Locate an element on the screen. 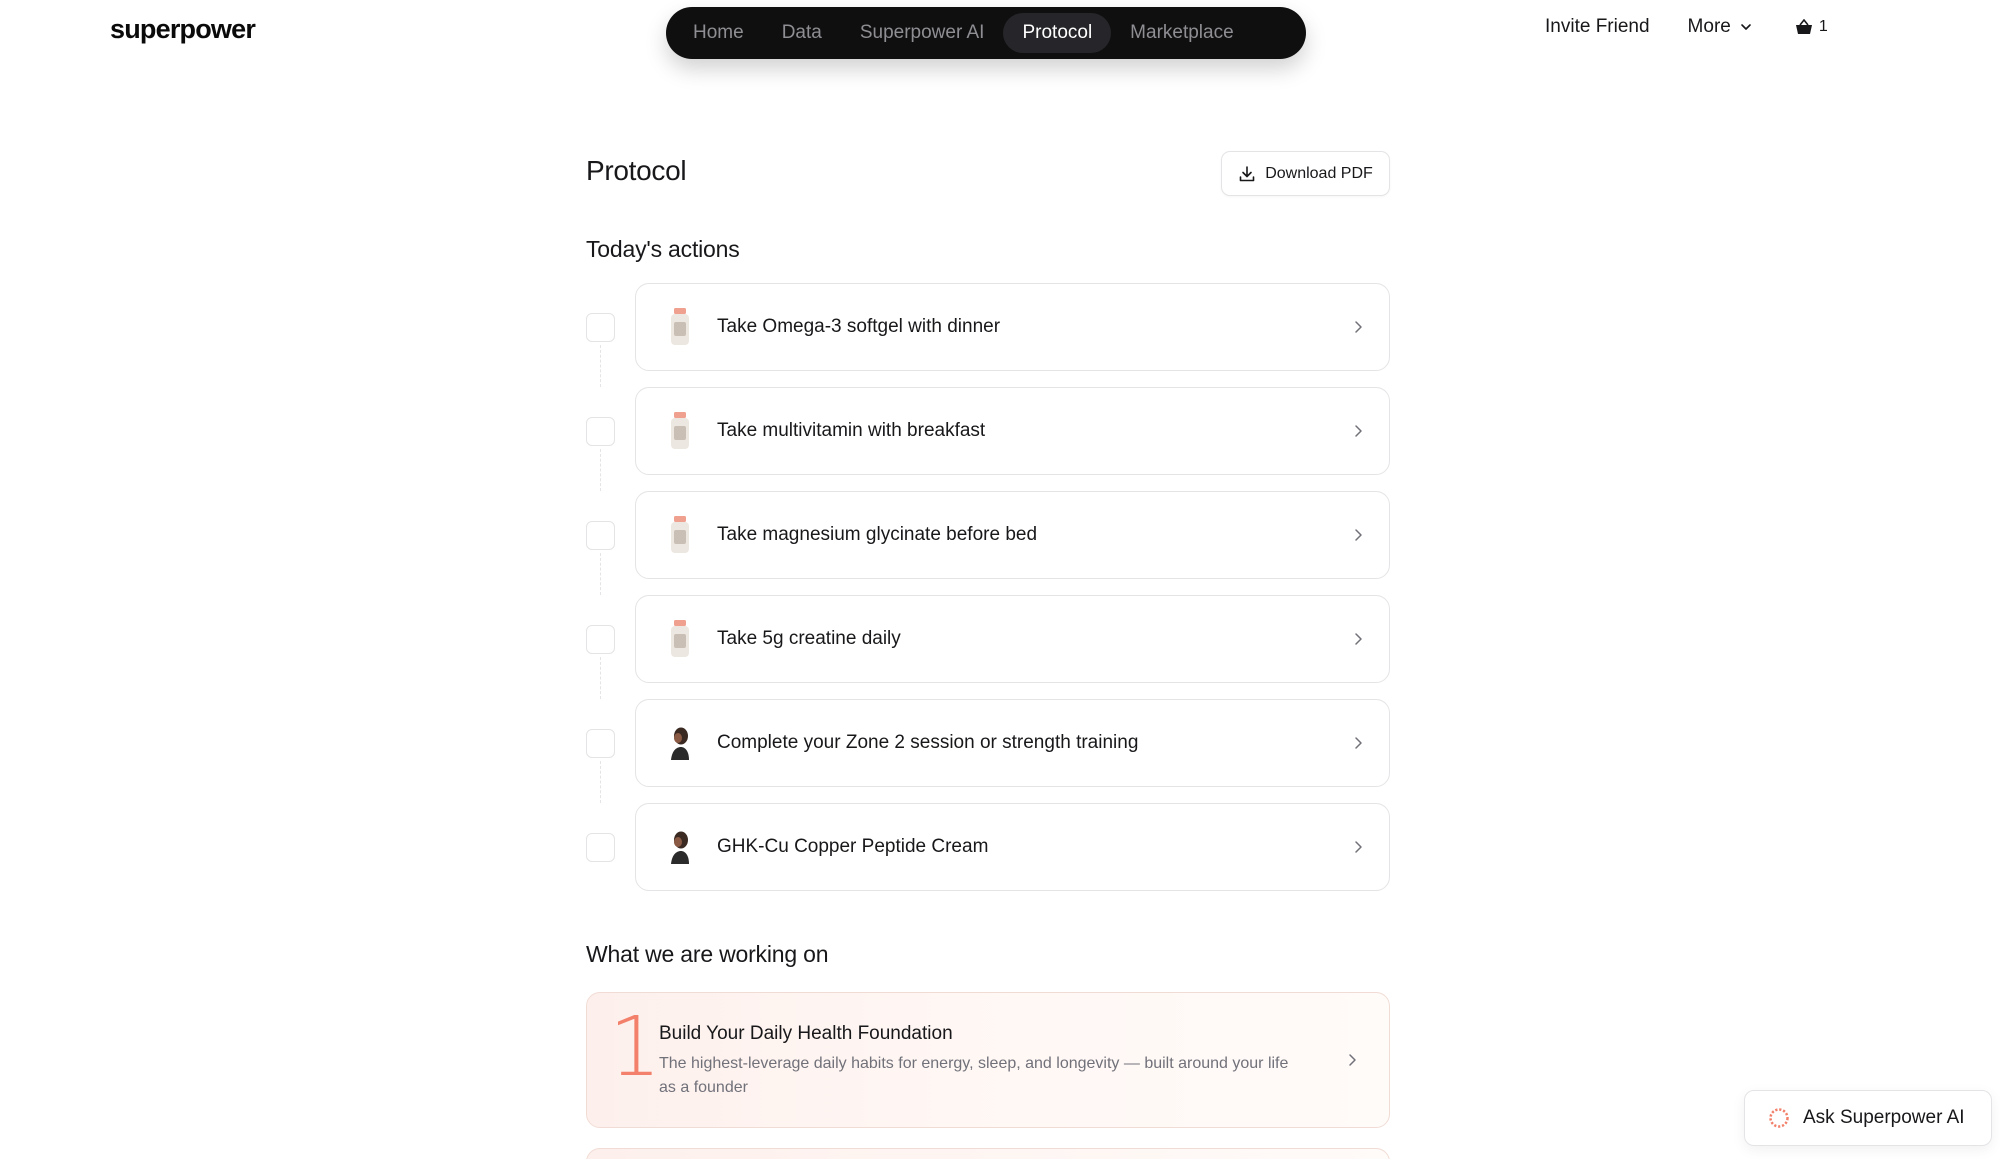 The height and width of the screenshot is (1159, 2000). nav-tab-data: Data is located at coordinates (802, 33).